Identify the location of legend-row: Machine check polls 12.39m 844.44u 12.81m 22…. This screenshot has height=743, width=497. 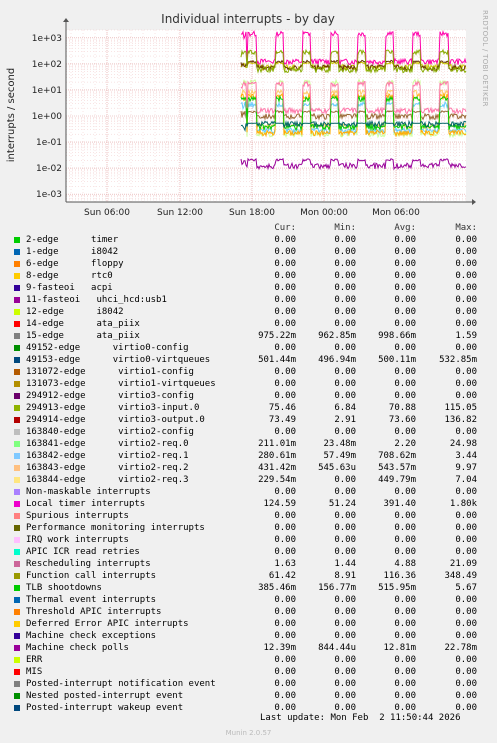
(248, 648).